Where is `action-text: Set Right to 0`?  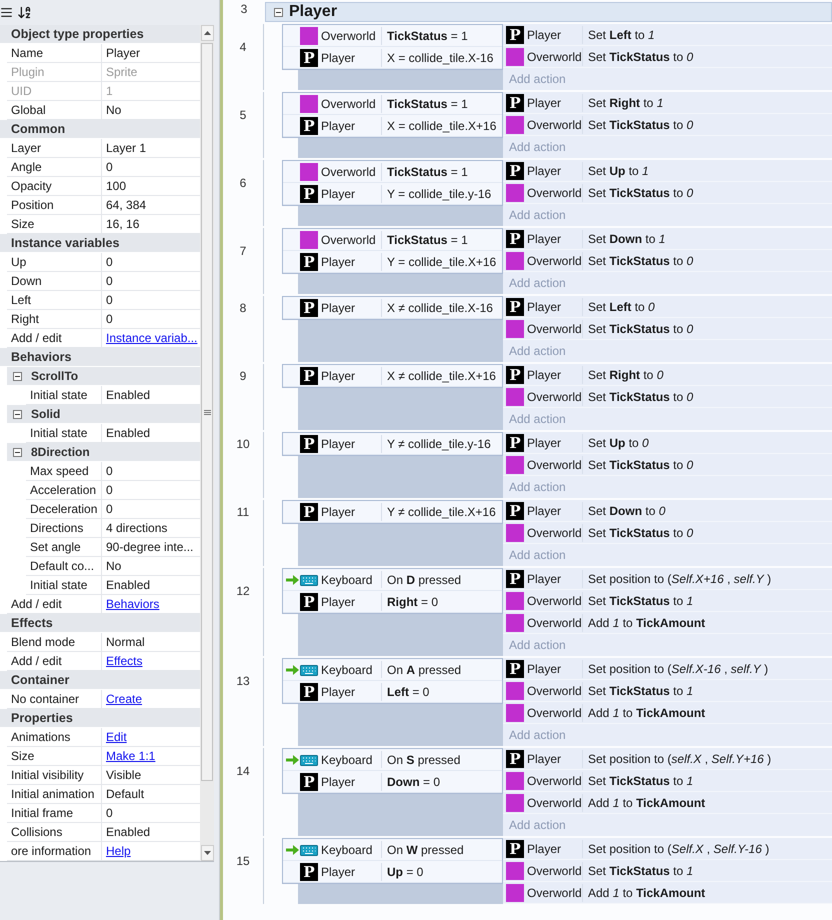
action-text: Set Right to 0 is located at coordinates (707, 375).